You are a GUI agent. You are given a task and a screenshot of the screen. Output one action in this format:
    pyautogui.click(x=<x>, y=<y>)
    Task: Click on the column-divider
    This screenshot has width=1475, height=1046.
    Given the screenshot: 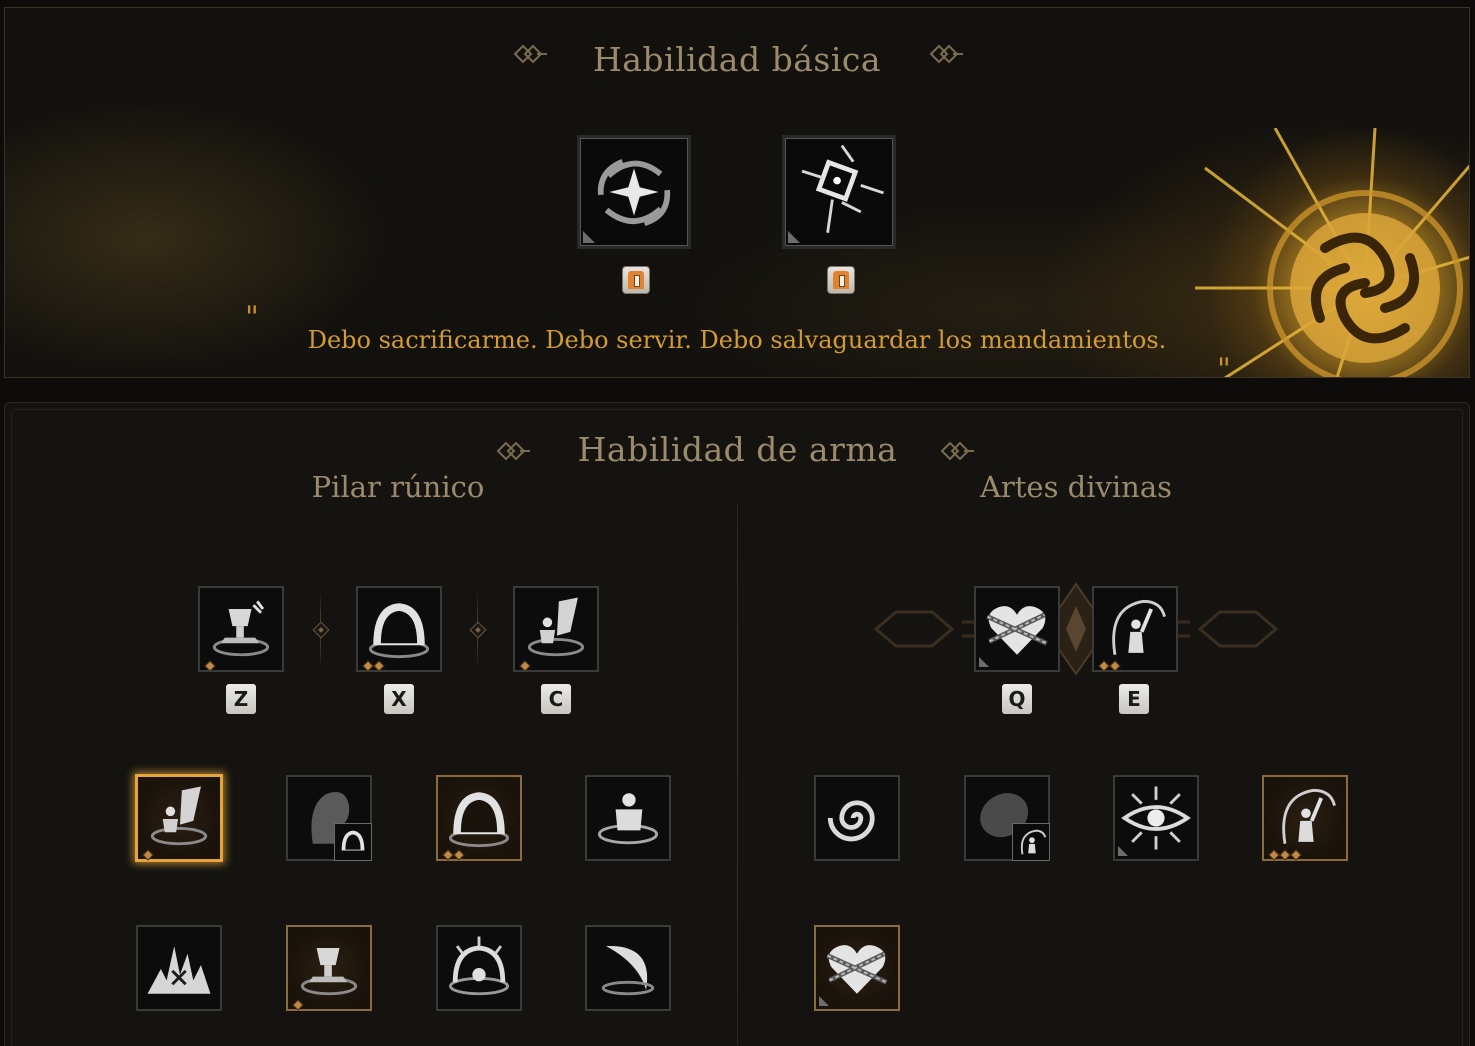 What is the action you would take?
    pyautogui.click(x=737, y=775)
    